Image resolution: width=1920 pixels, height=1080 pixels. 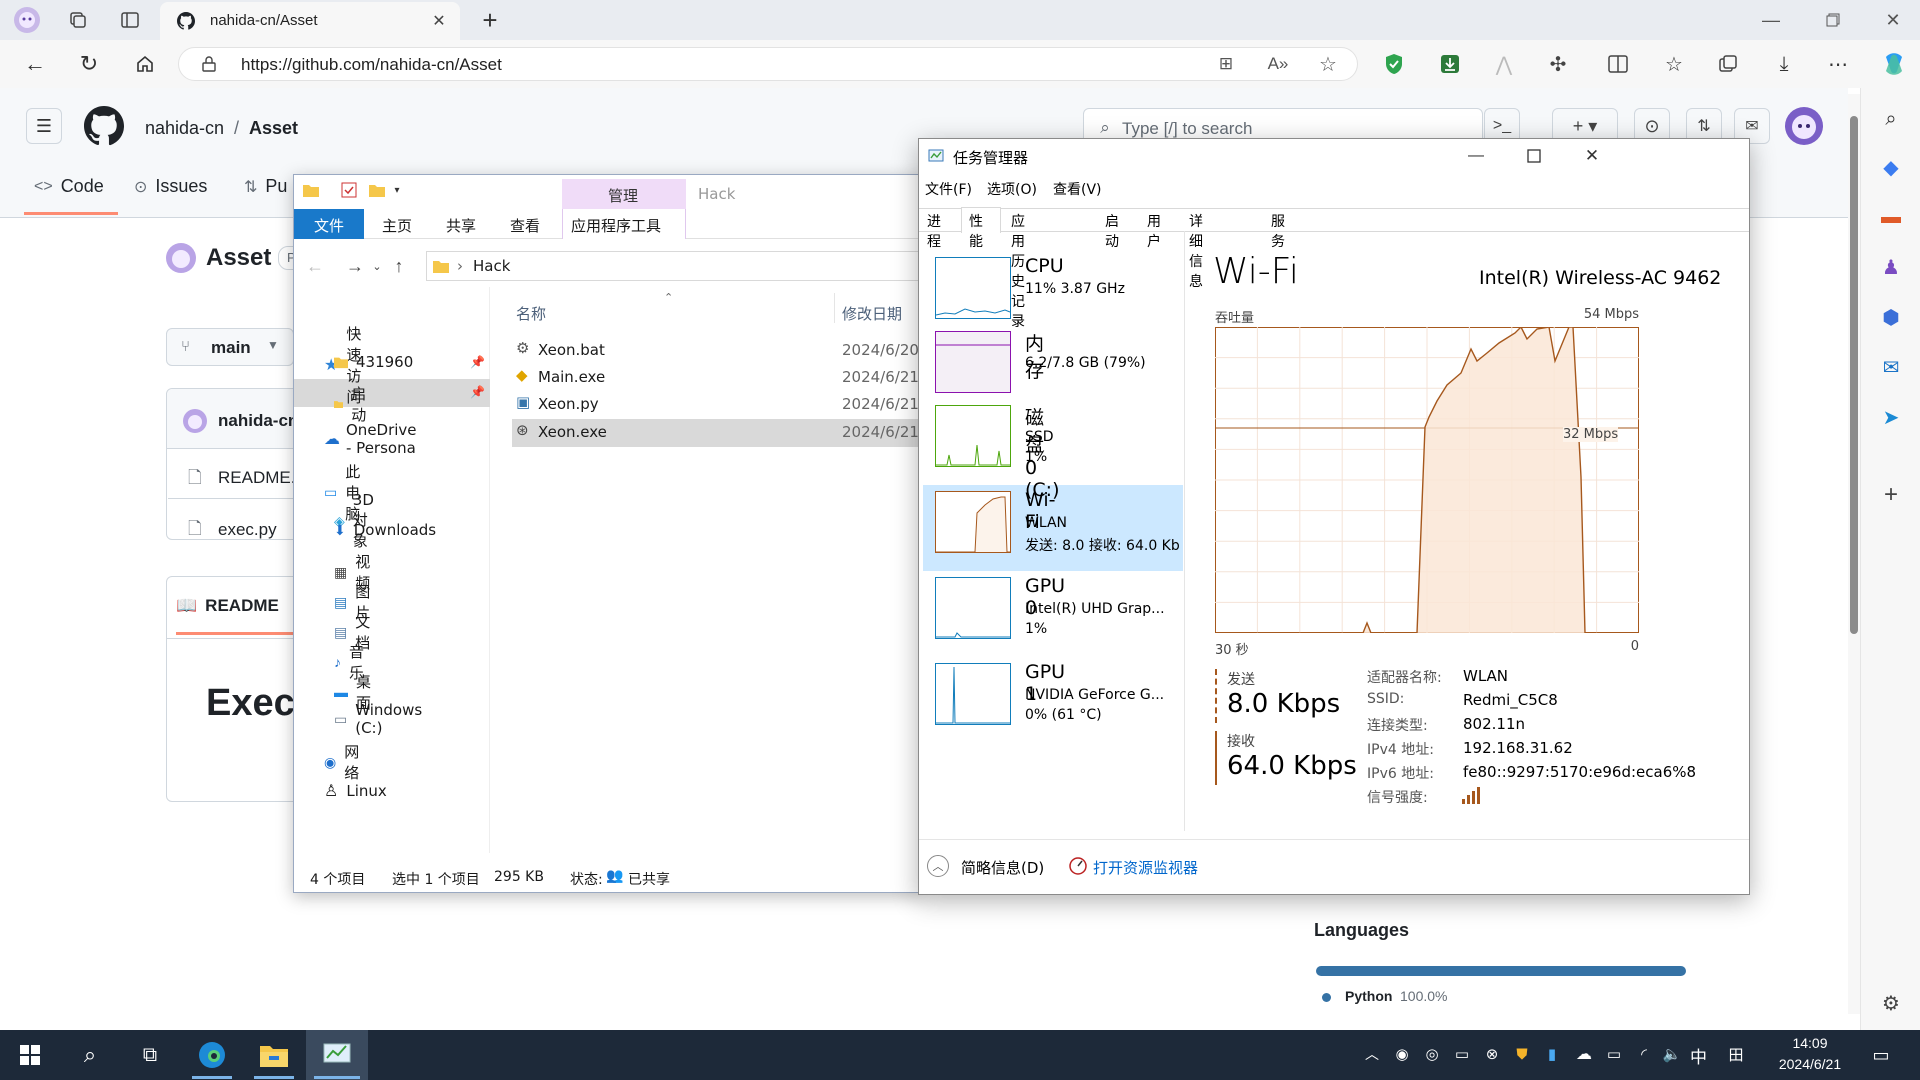 I want to click on collections-icon, so click(x=1728, y=64).